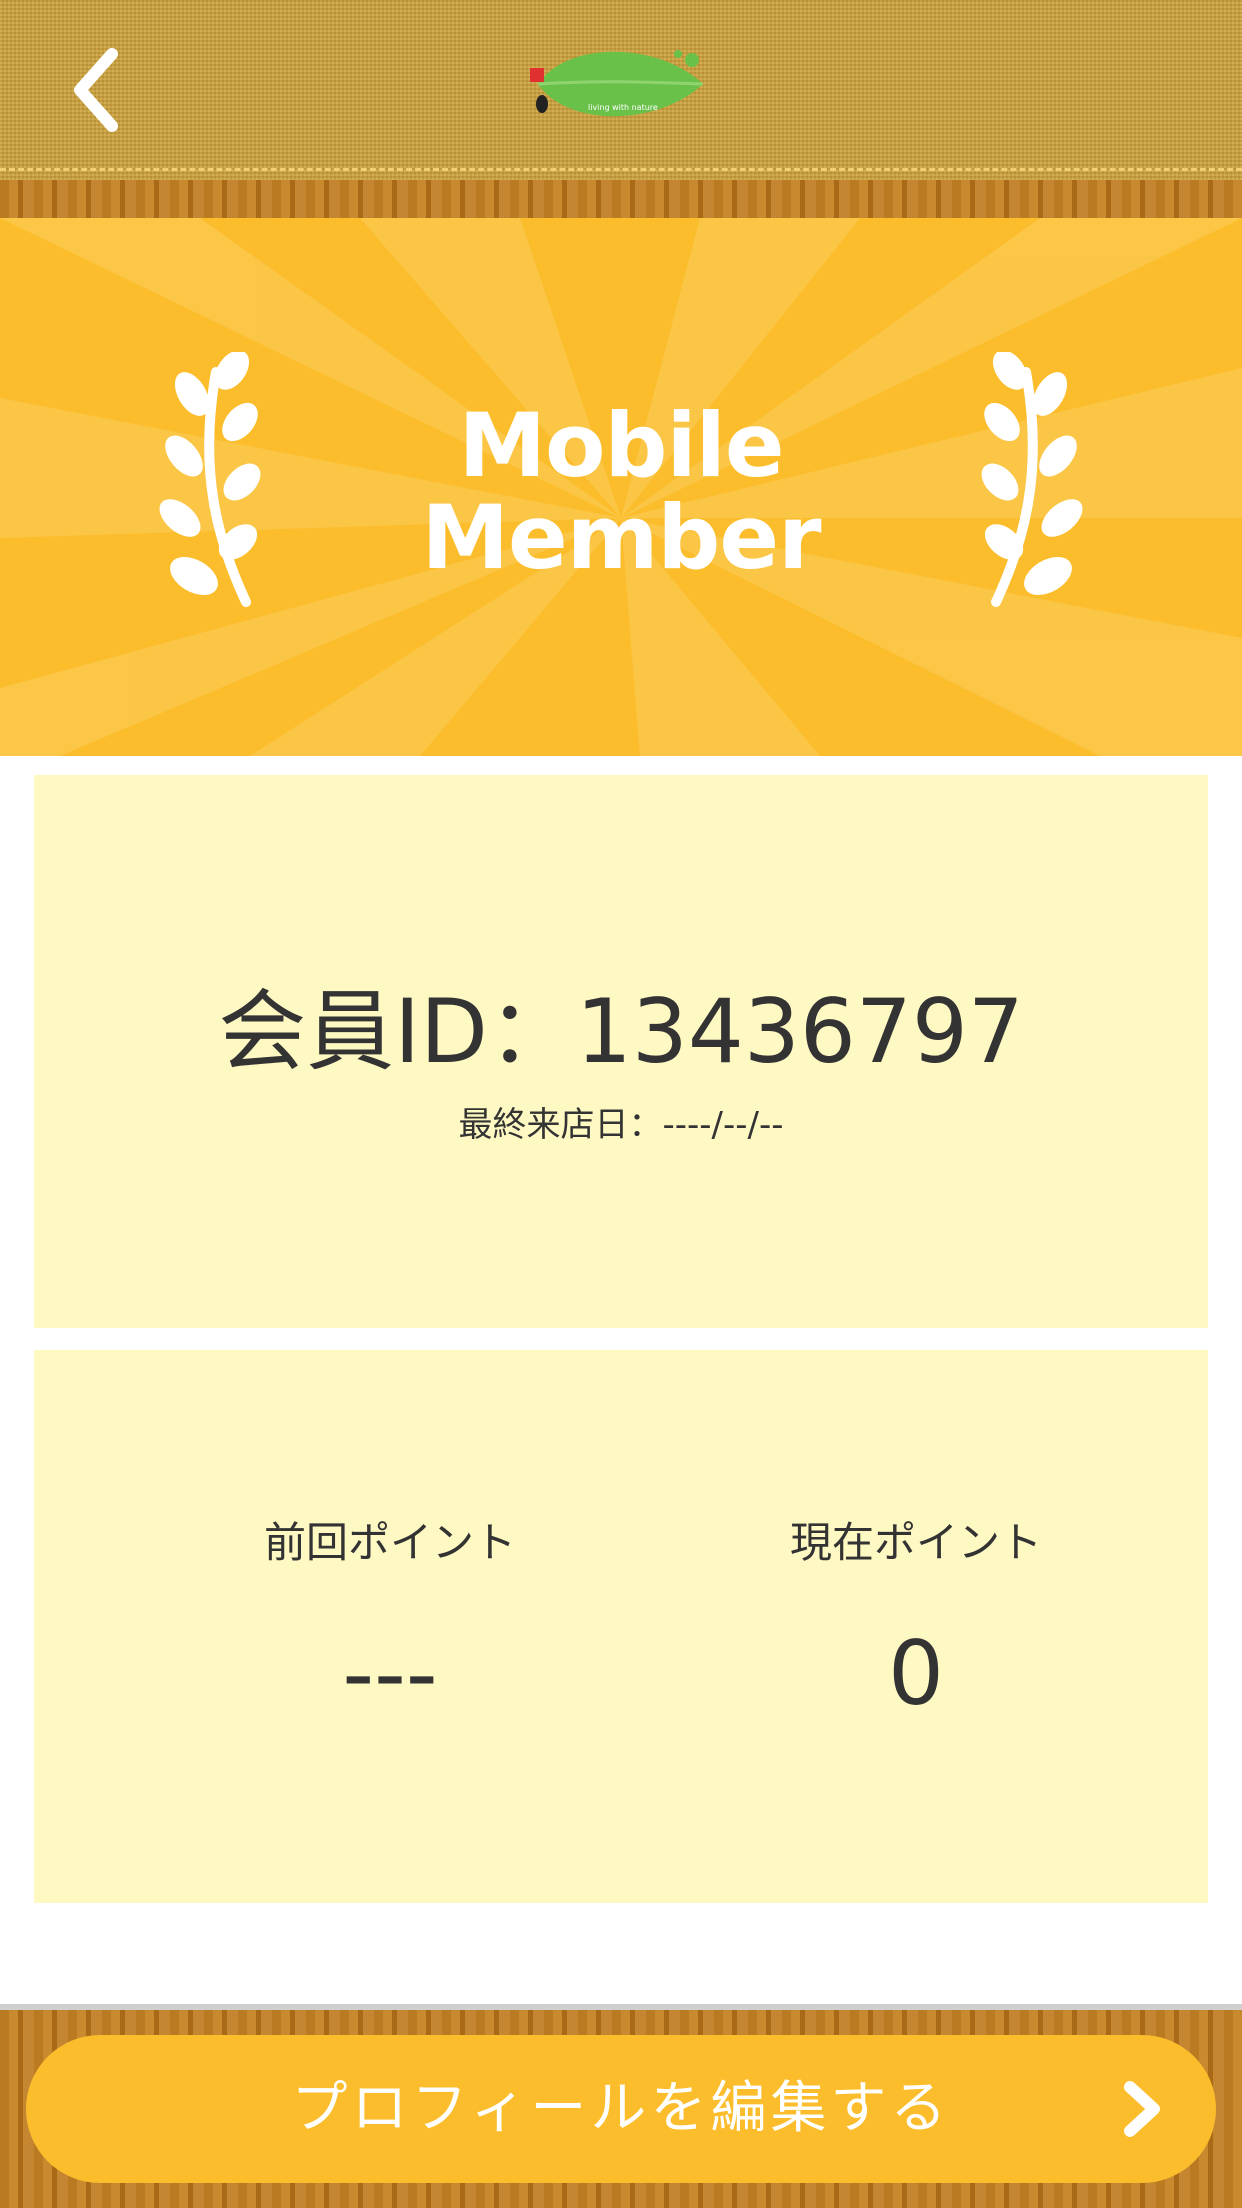  Describe the element at coordinates (1032, 479) in the screenshot. I see `laurel-right-icon` at that location.